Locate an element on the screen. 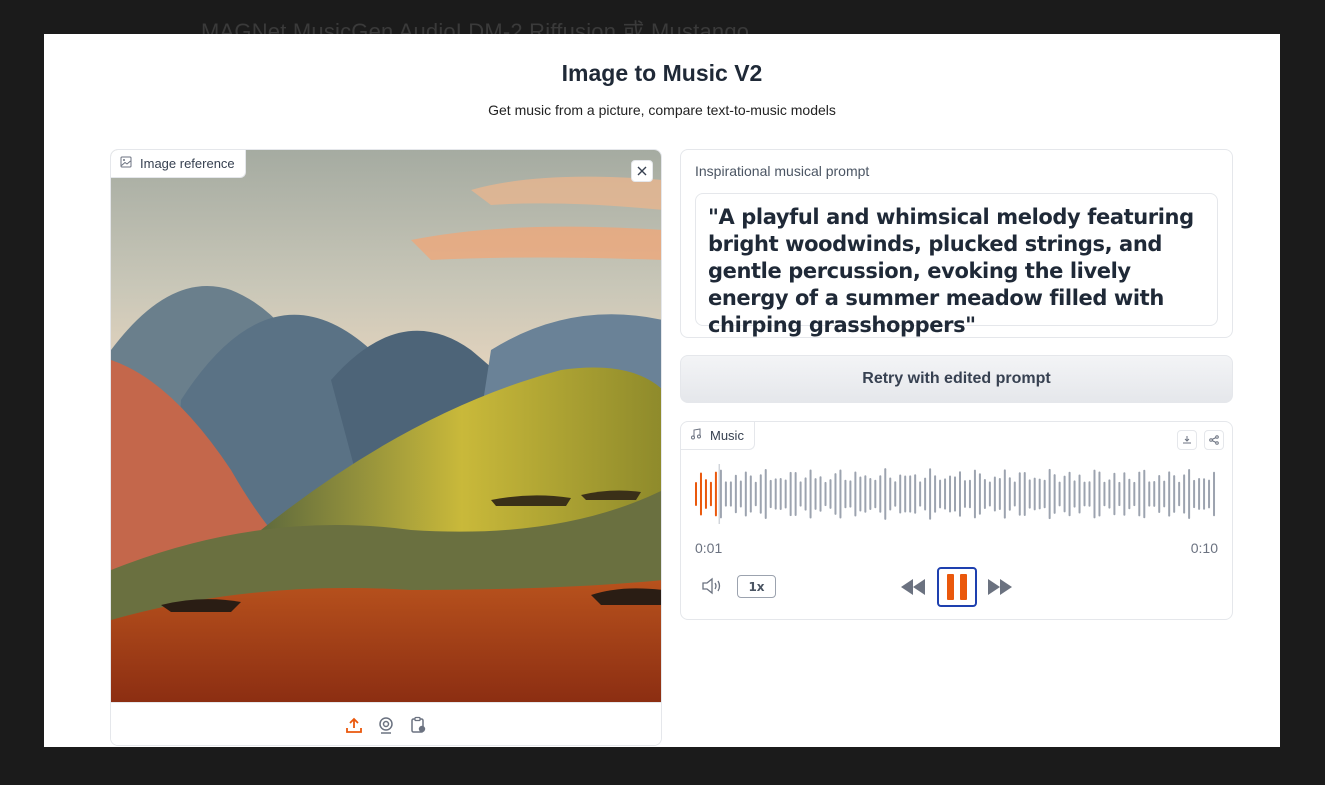  share-icon is located at coordinates (1214, 440).